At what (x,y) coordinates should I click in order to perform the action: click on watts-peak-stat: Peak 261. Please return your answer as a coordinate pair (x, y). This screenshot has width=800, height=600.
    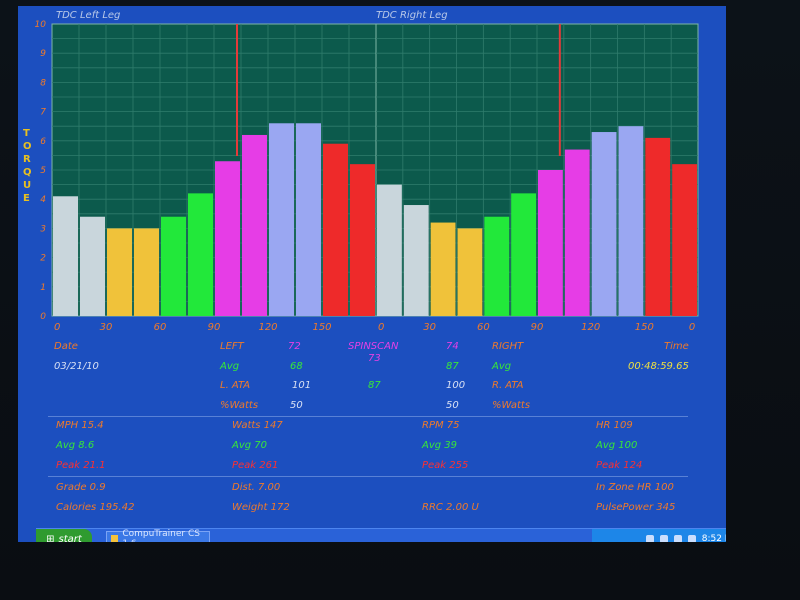
    Looking at the image, I should click on (255, 465).